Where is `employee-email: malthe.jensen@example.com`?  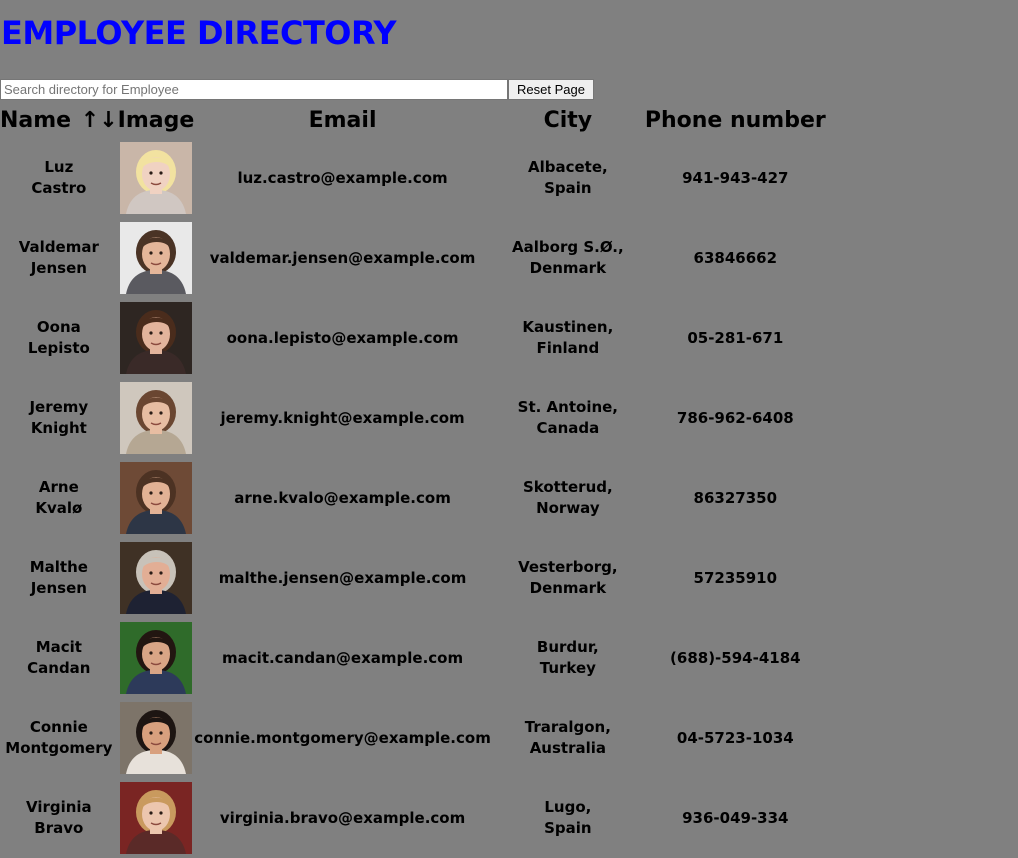
employee-email: malthe.jensen@example.com is located at coordinates (342, 577).